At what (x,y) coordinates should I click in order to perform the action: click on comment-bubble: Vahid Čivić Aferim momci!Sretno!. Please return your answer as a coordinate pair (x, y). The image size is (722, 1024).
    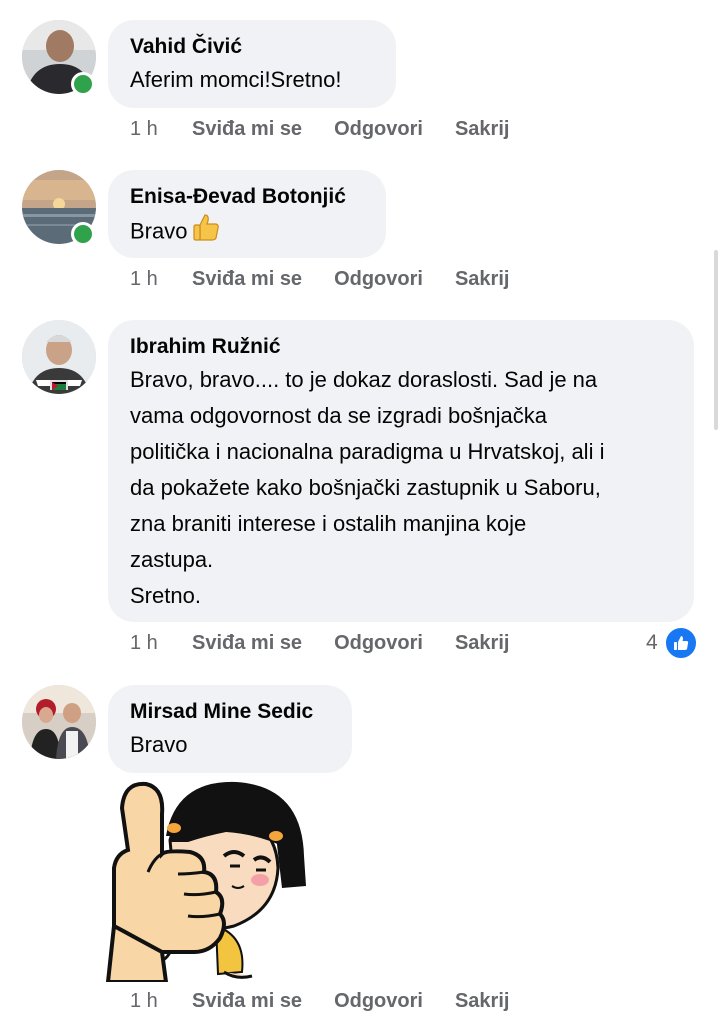
    Looking at the image, I should click on (252, 64).